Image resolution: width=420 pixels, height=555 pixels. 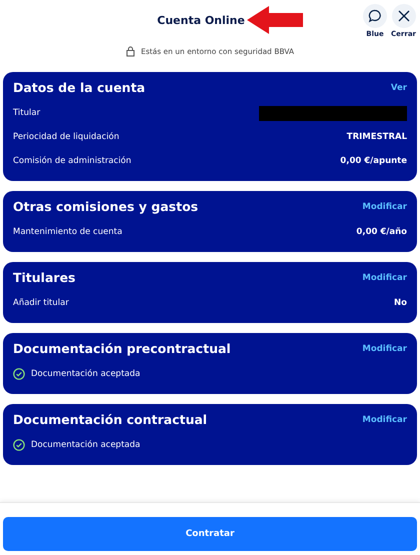 What do you see at coordinates (66, 137) in the screenshot?
I see `row-label: Periocidad de liquidación` at bounding box center [66, 137].